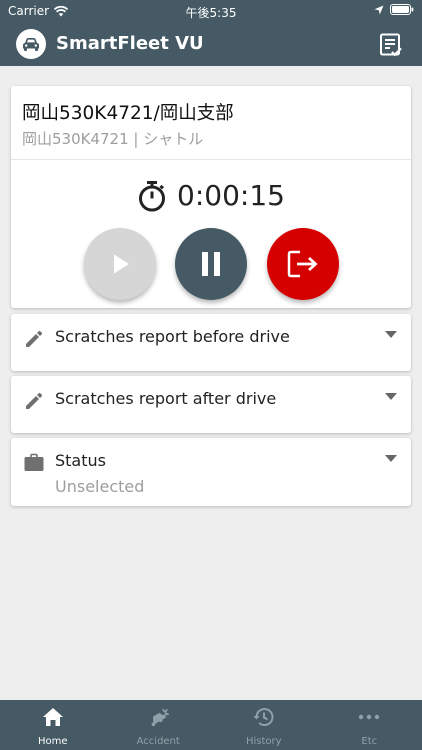 The height and width of the screenshot is (750, 422). I want to click on status-bar: Carrier 午後5:35, so click(211, 11).